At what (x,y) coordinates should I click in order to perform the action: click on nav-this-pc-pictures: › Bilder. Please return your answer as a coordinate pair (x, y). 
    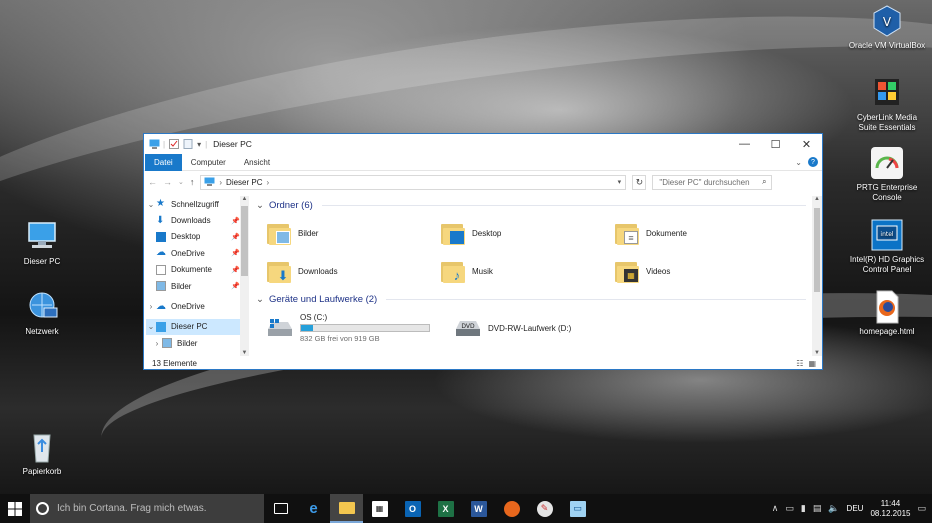
    Looking at the image, I should click on (193, 343).